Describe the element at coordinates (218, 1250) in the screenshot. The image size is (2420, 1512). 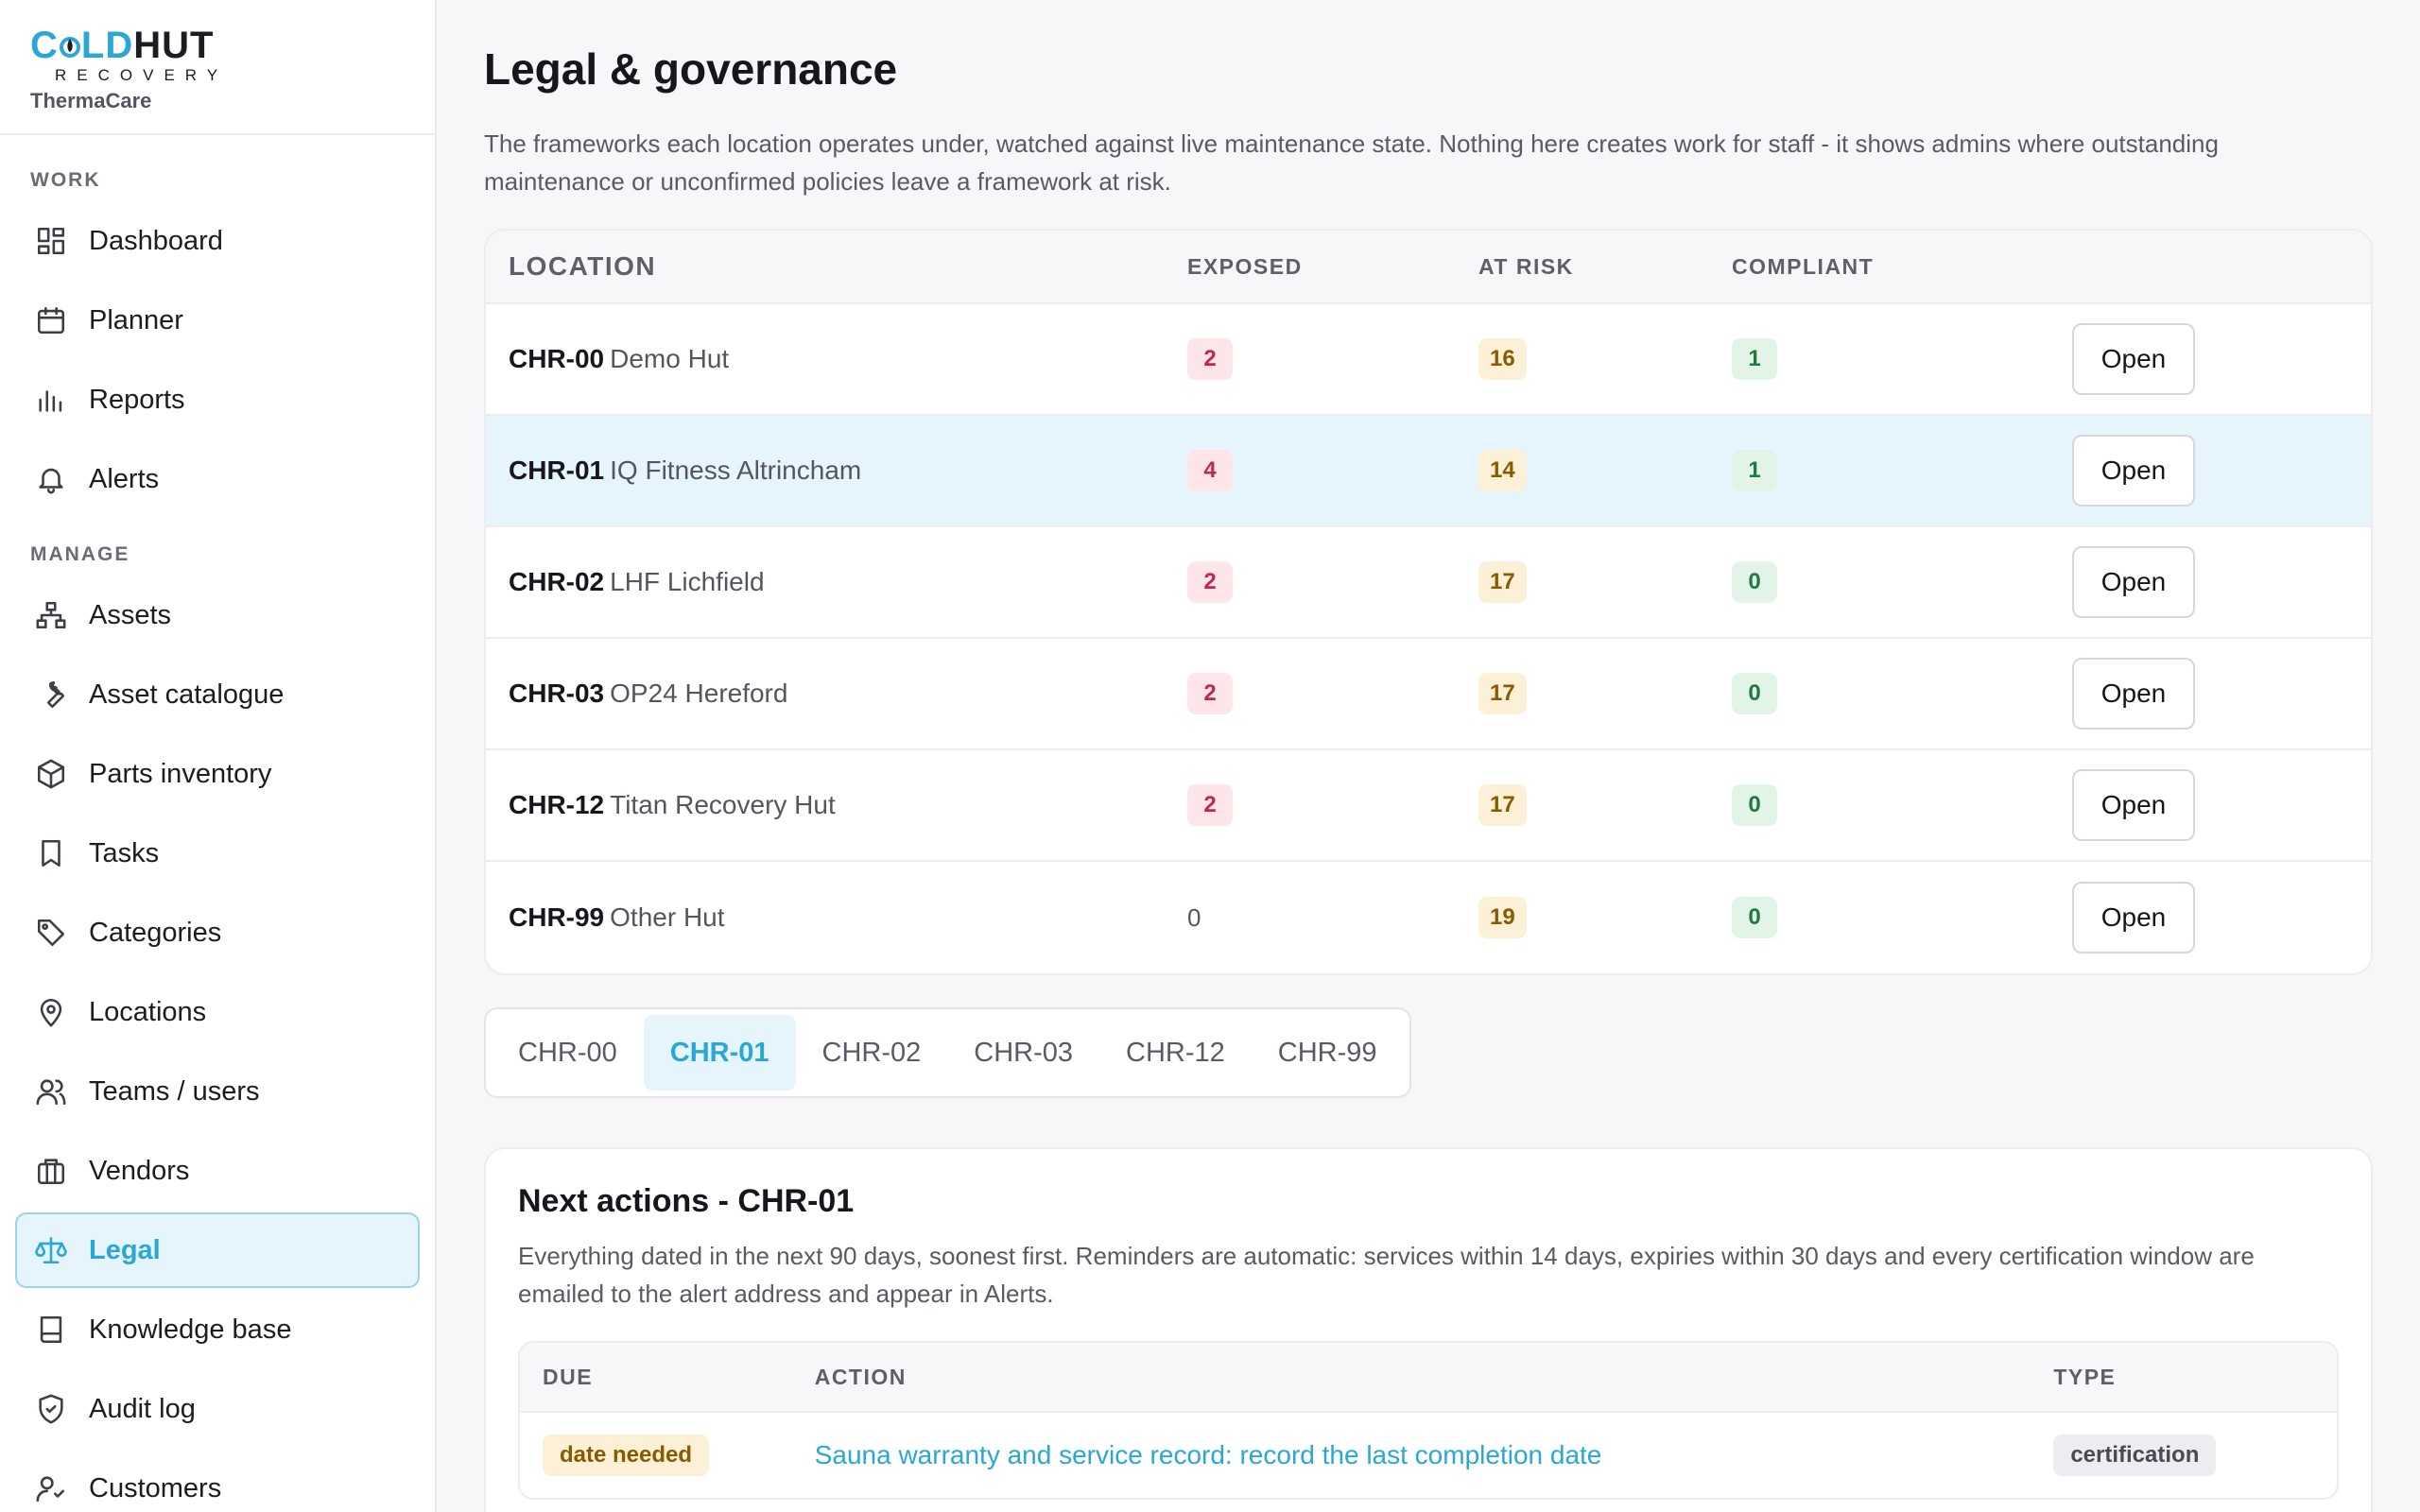
I see `sidebar-item-legal: Legal` at that location.